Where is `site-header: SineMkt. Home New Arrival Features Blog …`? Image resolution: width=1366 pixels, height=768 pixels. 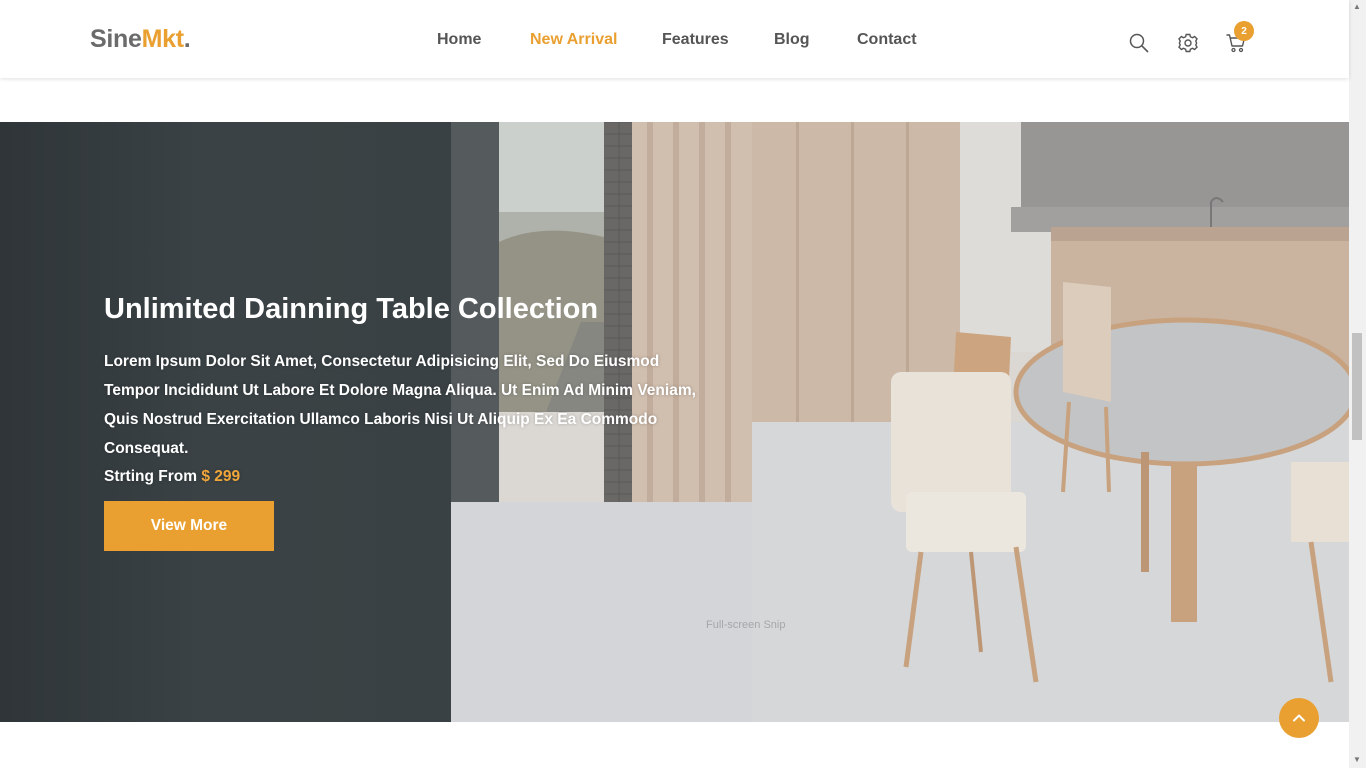
site-header: SineMkt. Home New Arrival Features Blog … is located at coordinates (674, 39).